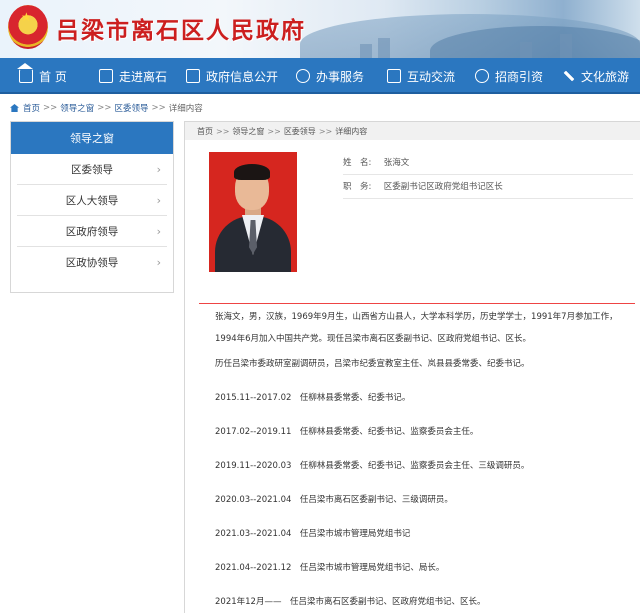  Describe the element at coordinates (313, 534) in the screenshot. I see `timeline-item: 2021.03--2021.04 任吕梁市城市管理局党组书记` at that location.